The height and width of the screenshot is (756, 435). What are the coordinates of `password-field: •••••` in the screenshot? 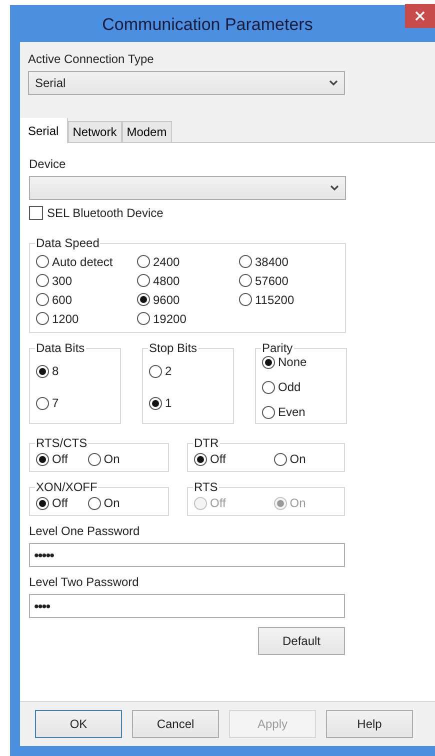 It's located at (187, 555).